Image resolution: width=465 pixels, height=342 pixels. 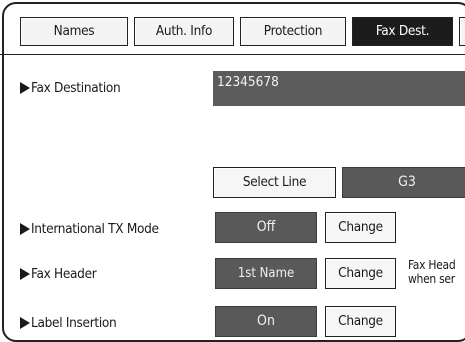 What do you see at coordinates (274, 182) in the screenshot?
I see `select-line-button: Select Line` at bounding box center [274, 182].